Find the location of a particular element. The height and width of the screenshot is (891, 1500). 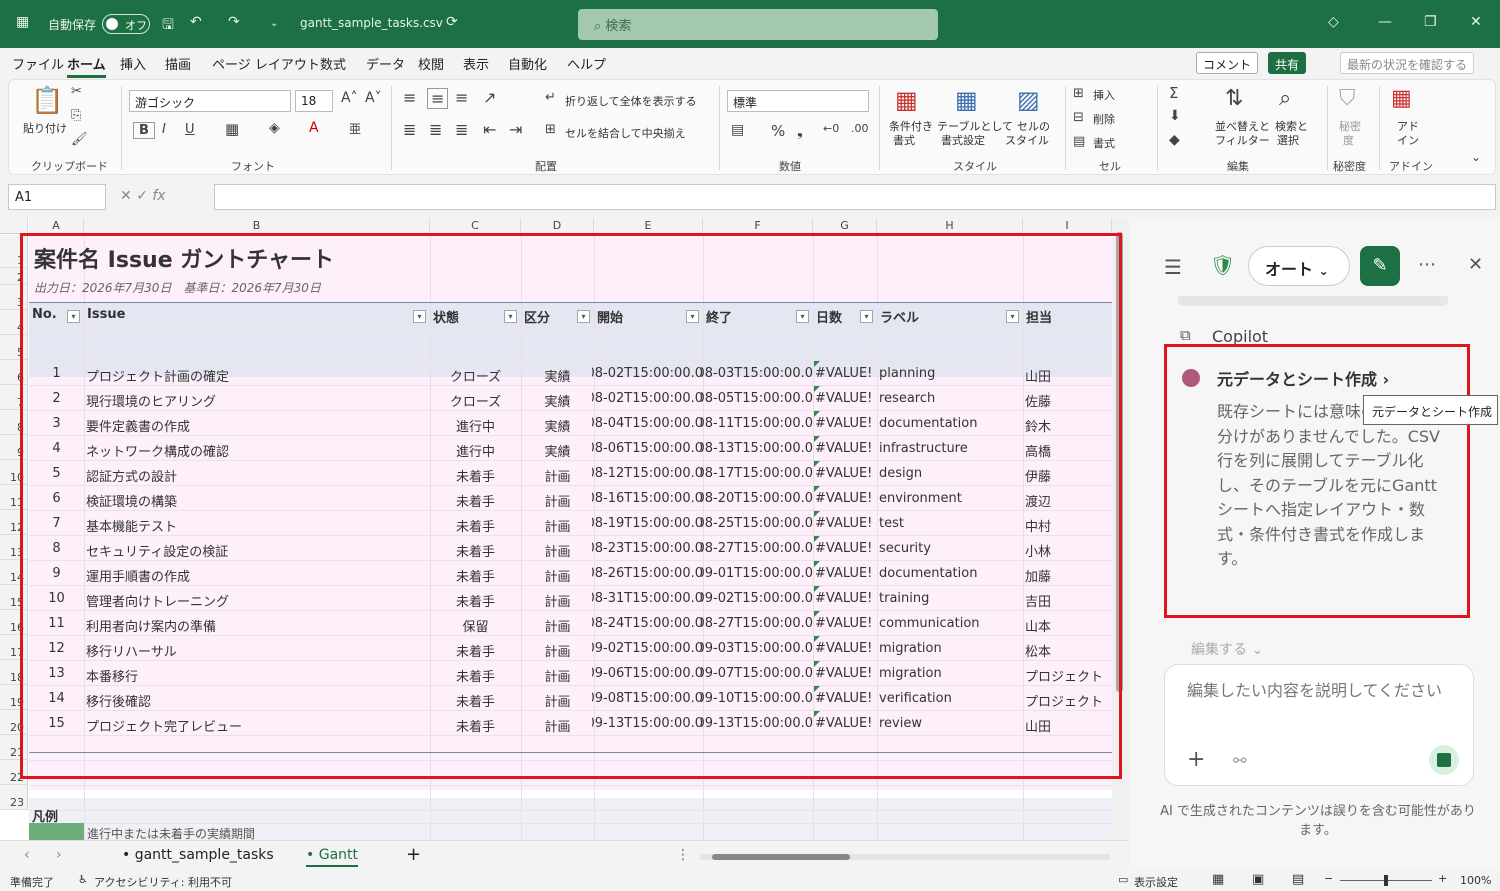

table-cell: 計画 is located at coordinates (557, 675).